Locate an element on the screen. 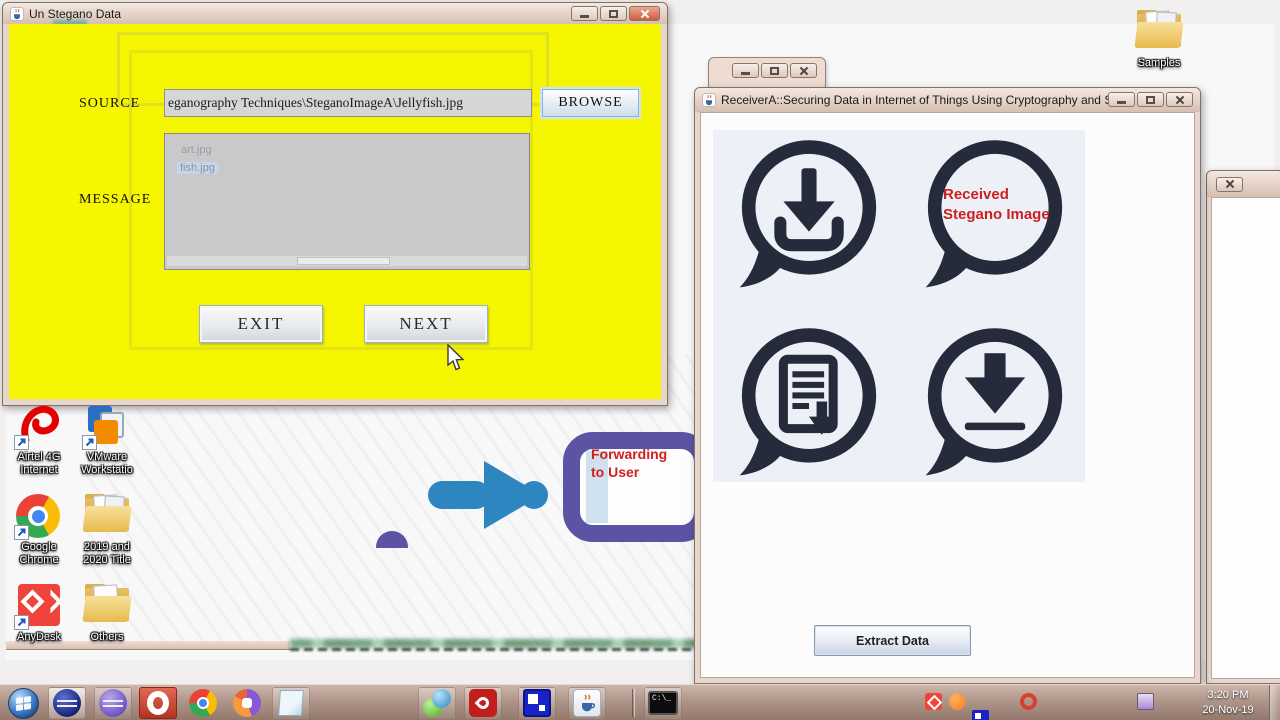 This screenshot has width=1280, height=720. tray-avast-icon is located at coordinates (957, 701).